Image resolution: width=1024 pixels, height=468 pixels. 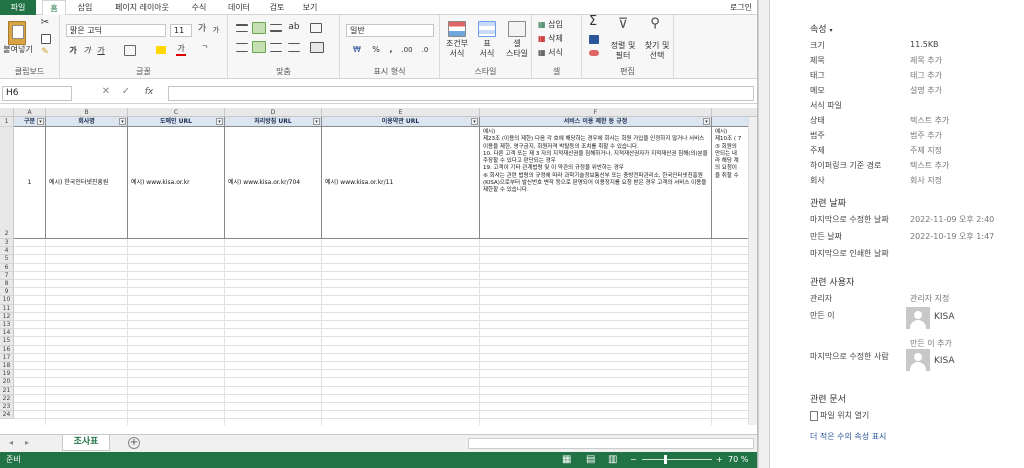 I want to click on row-header: 2, so click(x=7, y=183).